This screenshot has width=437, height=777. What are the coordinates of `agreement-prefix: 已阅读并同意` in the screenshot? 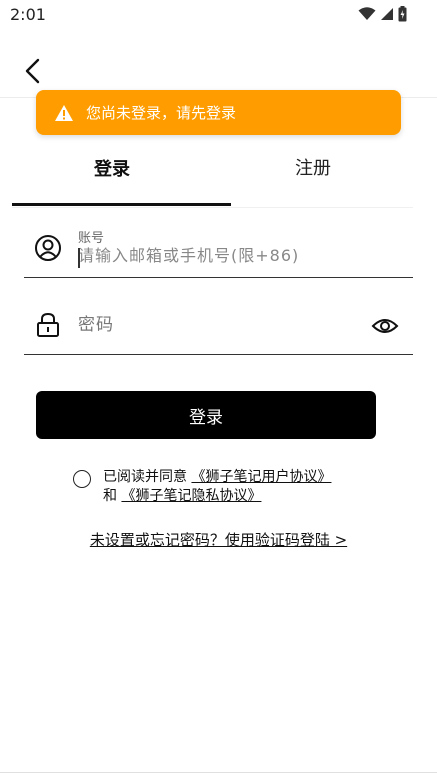 It's located at (145, 477).